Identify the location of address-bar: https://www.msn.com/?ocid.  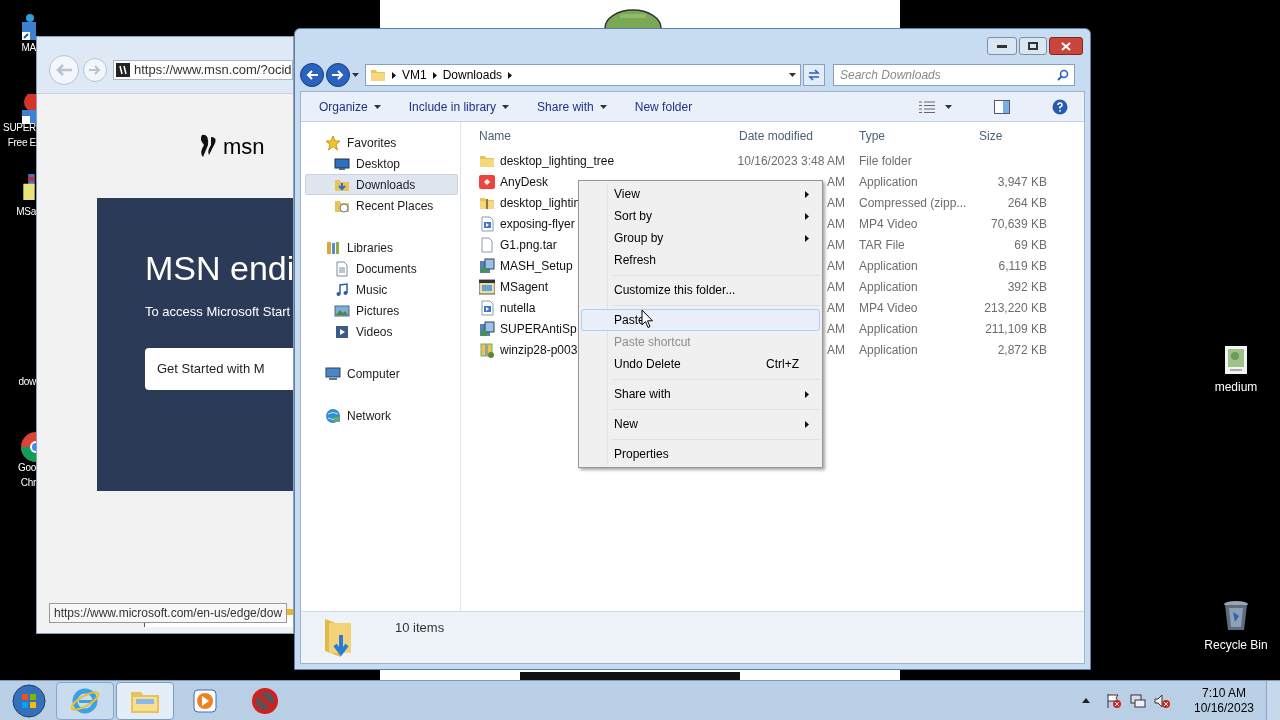
(203, 70).